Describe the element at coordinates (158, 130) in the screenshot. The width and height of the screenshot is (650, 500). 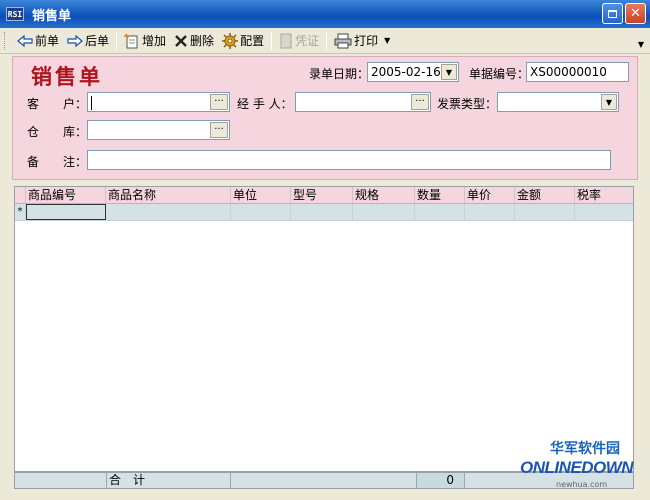
I see `warehouse-field: ···` at that location.